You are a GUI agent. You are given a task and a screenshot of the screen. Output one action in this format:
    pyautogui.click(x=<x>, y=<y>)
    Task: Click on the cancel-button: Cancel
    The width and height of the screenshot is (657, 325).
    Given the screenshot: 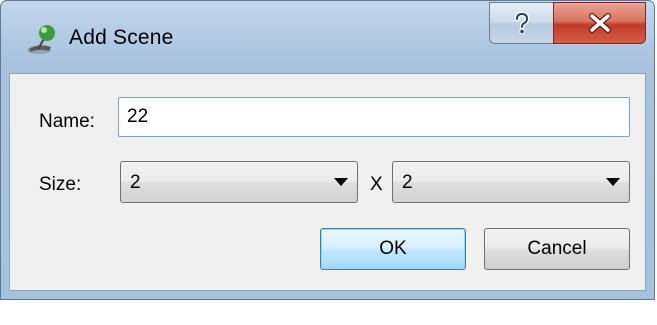 What is the action you would take?
    pyautogui.click(x=557, y=249)
    